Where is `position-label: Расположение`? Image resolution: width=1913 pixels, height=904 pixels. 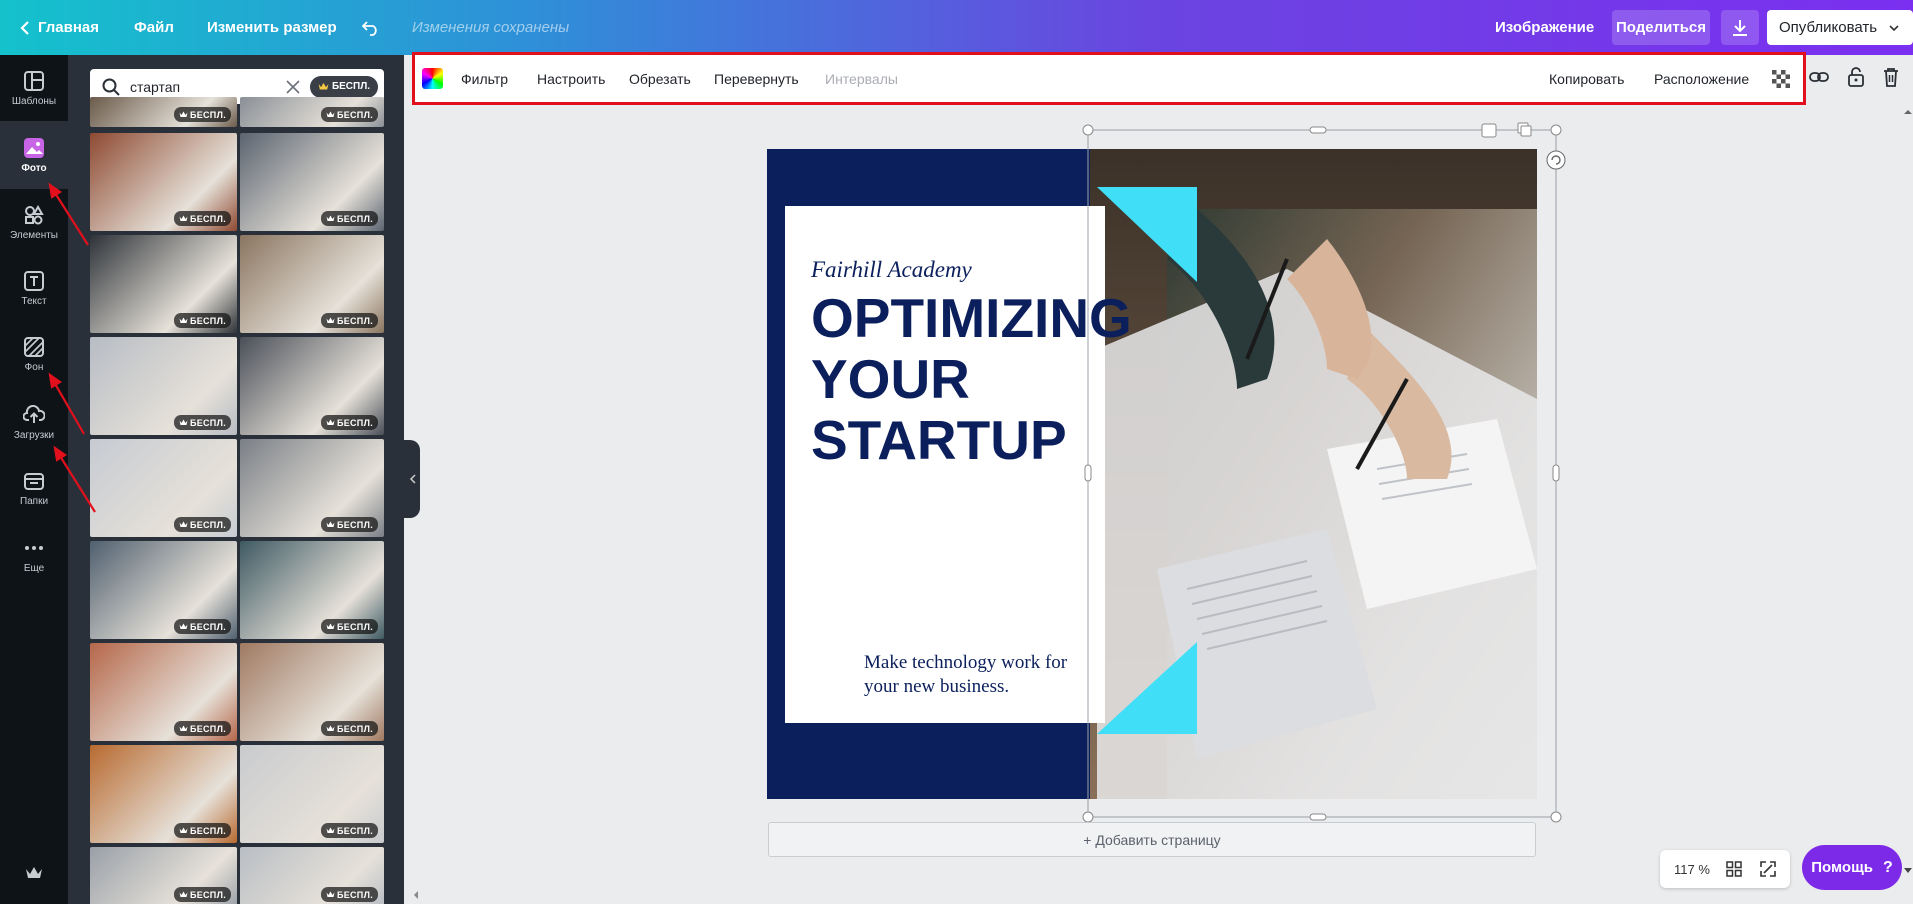
position-label: Расположение is located at coordinates (1702, 78).